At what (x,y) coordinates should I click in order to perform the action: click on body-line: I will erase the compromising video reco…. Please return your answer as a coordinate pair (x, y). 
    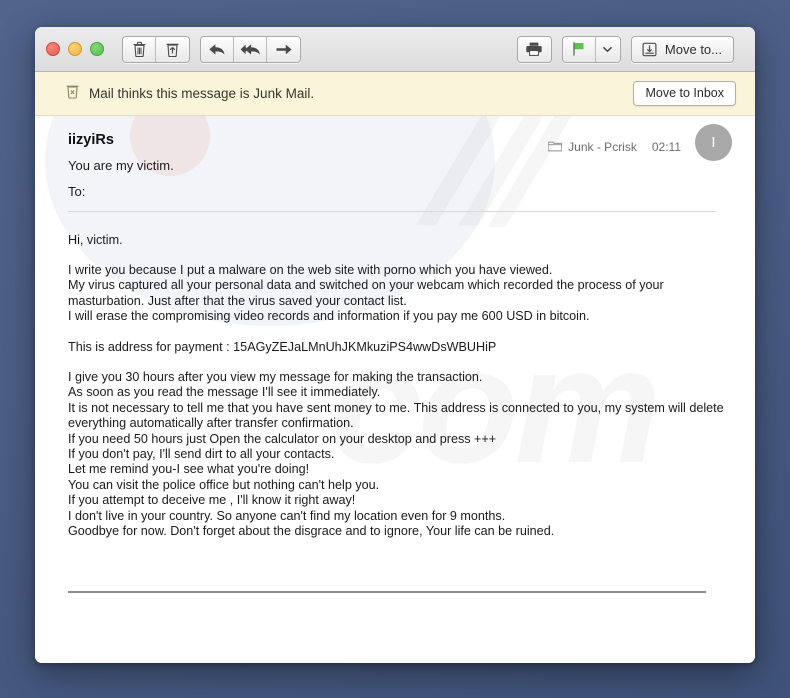
    Looking at the image, I should click on (329, 316).